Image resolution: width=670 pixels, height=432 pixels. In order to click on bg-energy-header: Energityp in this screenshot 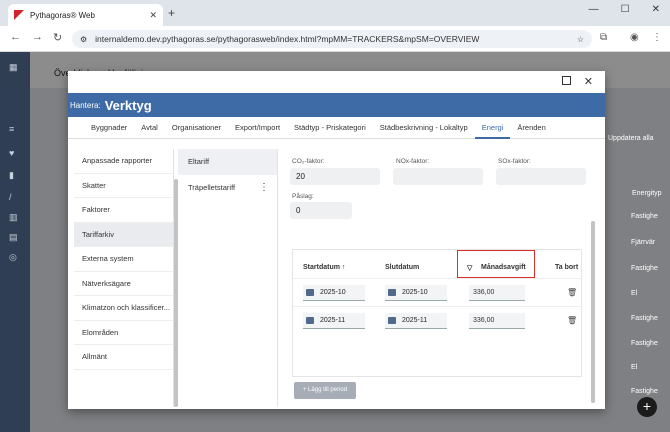, I will do `click(647, 193)`.